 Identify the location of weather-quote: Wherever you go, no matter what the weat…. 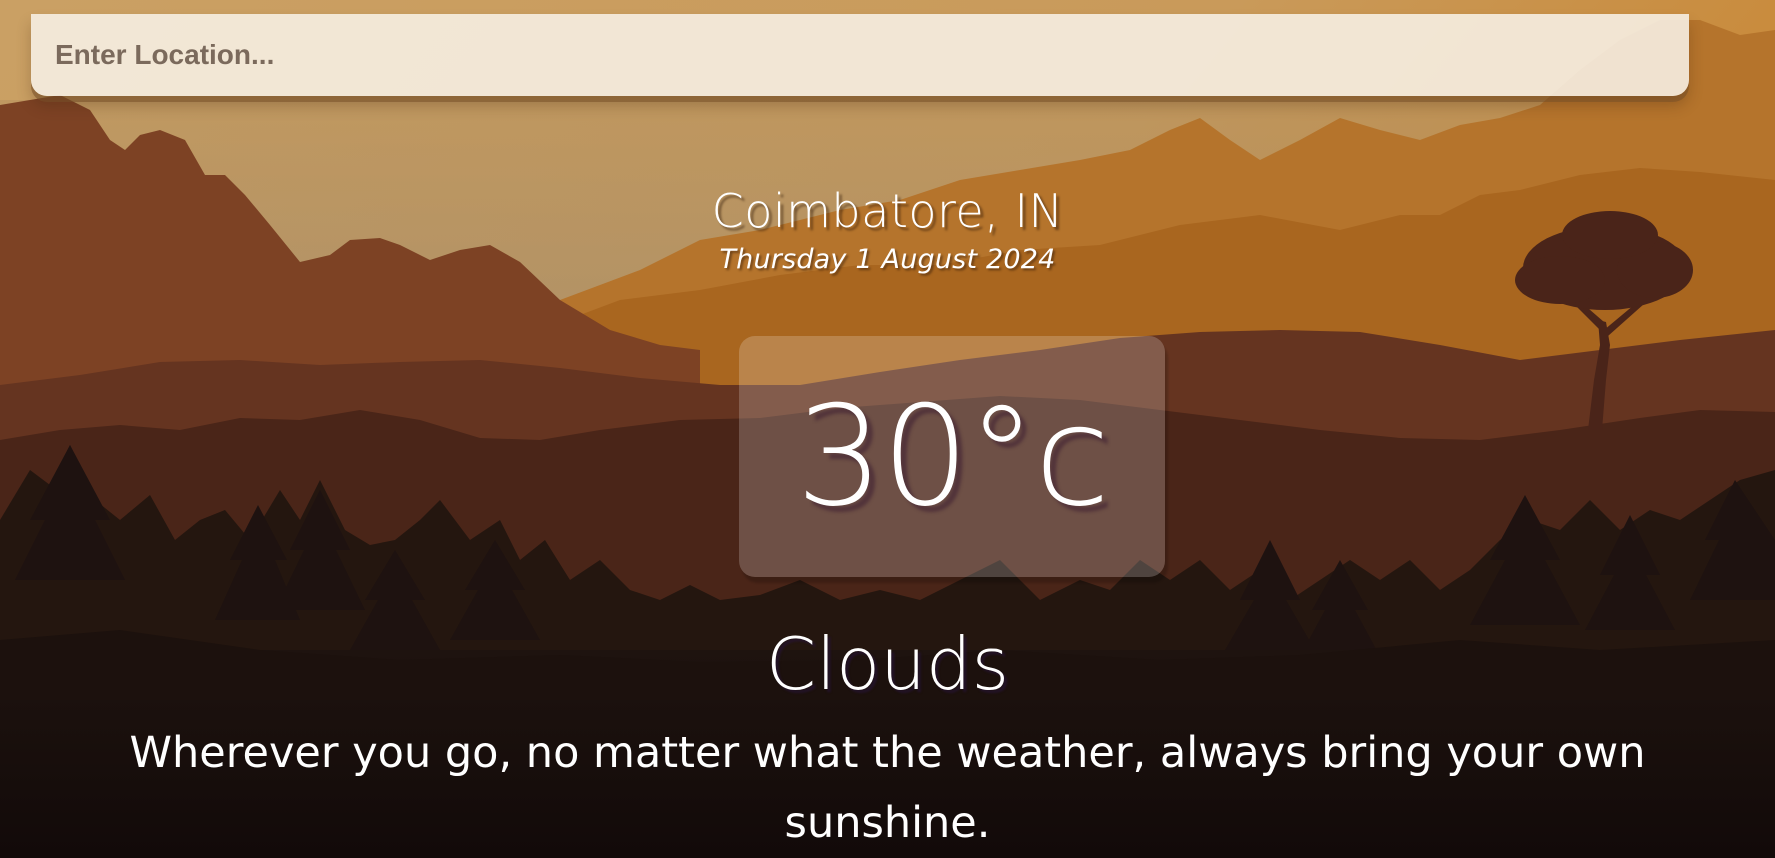
(887, 788).